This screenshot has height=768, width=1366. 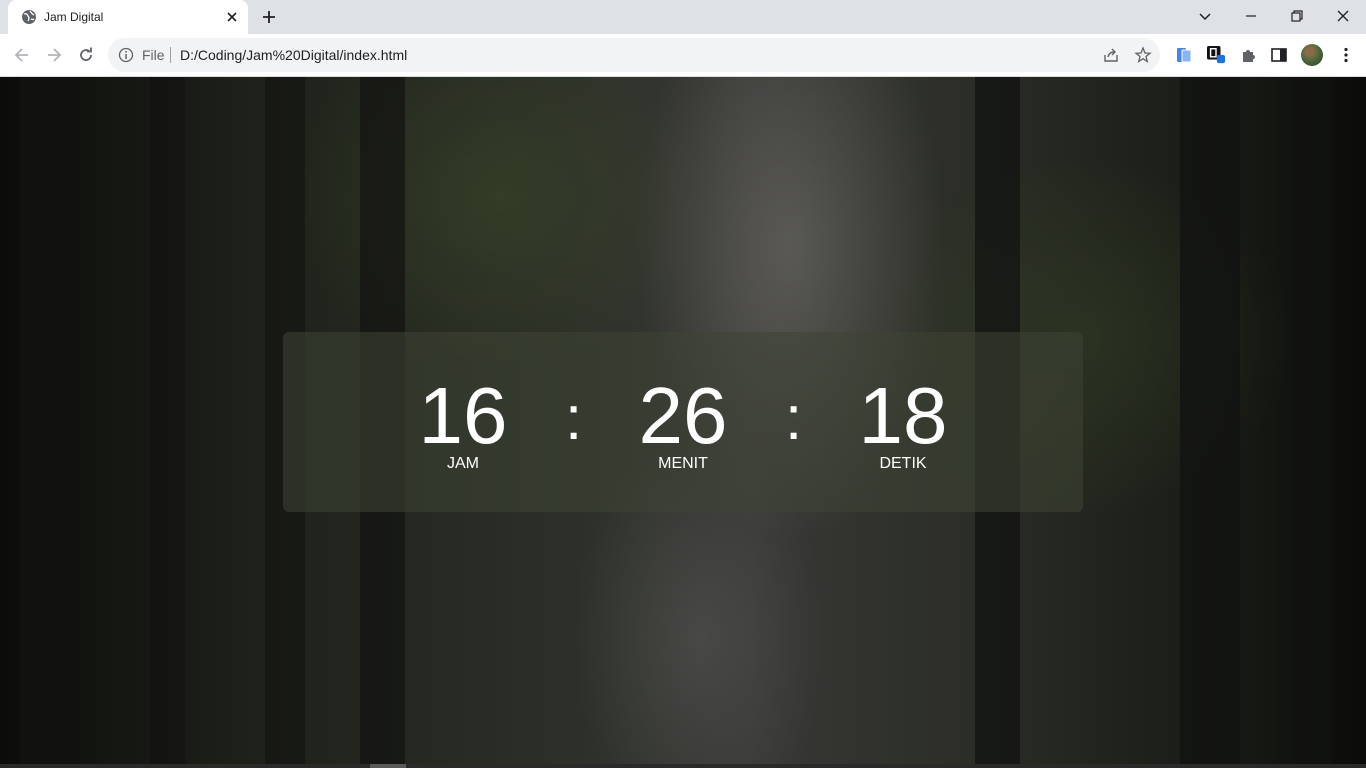 I want to click on share-icon, so click(x=1111, y=55).